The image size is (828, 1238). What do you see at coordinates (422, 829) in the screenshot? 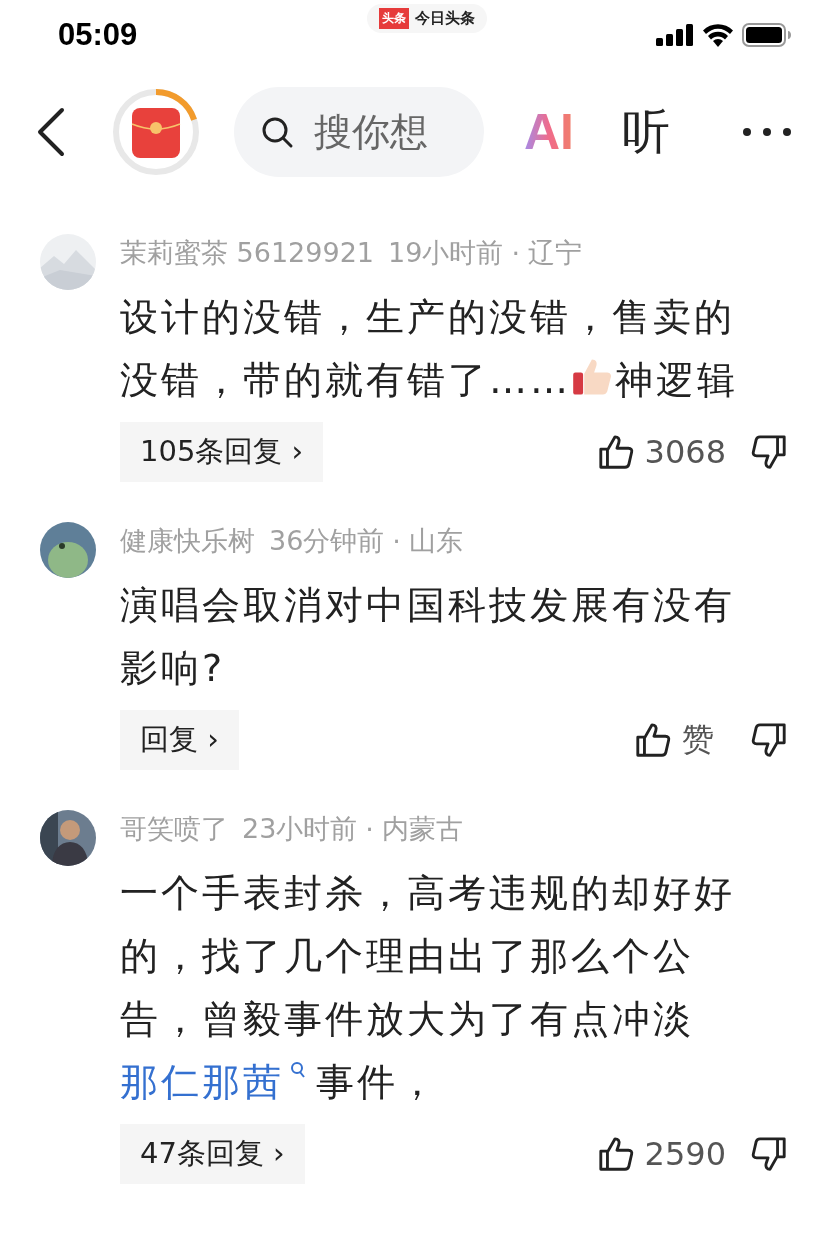
I see `comment-location: 内蒙古` at bounding box center [422, 829].